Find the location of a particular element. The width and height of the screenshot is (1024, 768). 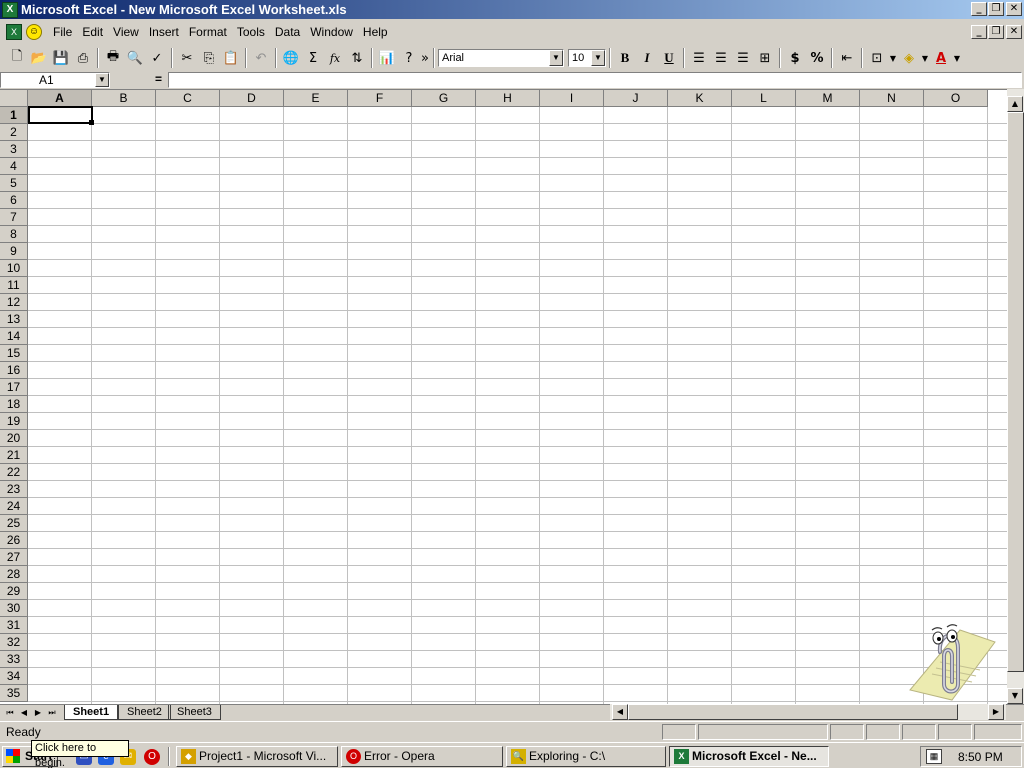

opera-icon: O is located at coordinates (152, 757).